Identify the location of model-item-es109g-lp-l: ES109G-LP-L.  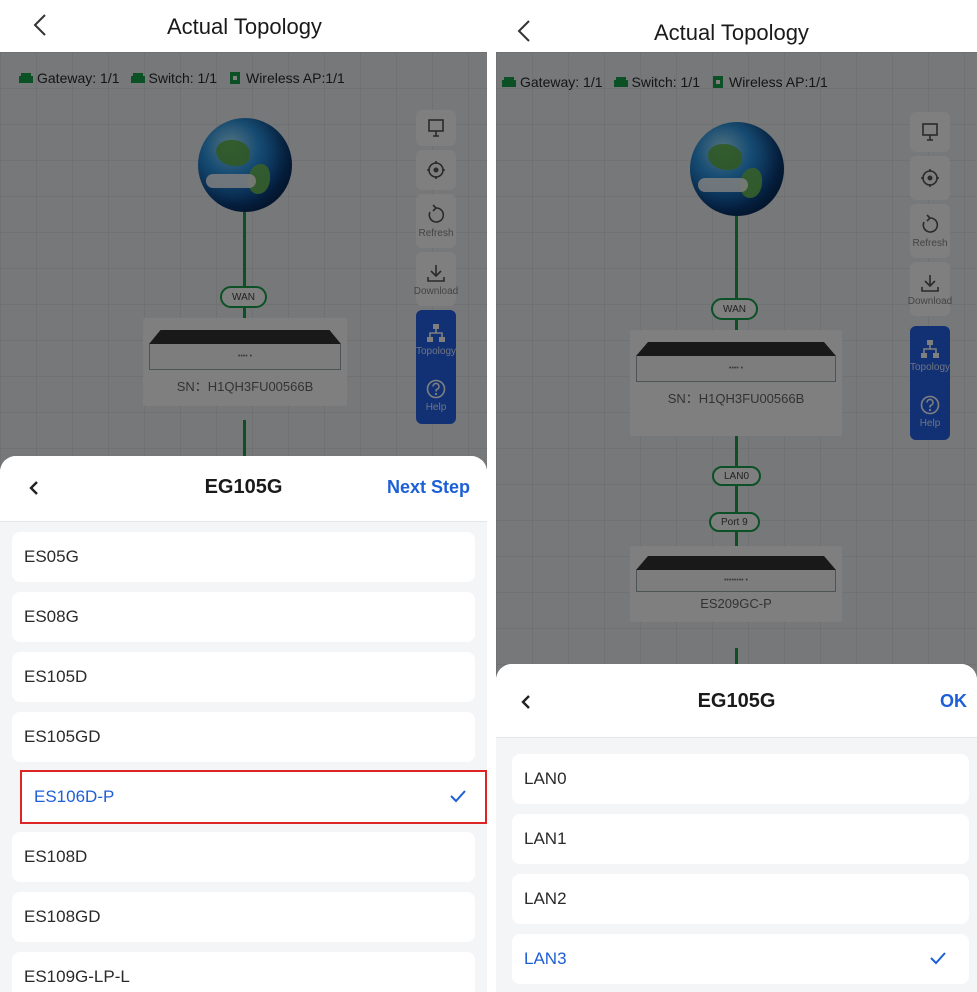
(243, 972).